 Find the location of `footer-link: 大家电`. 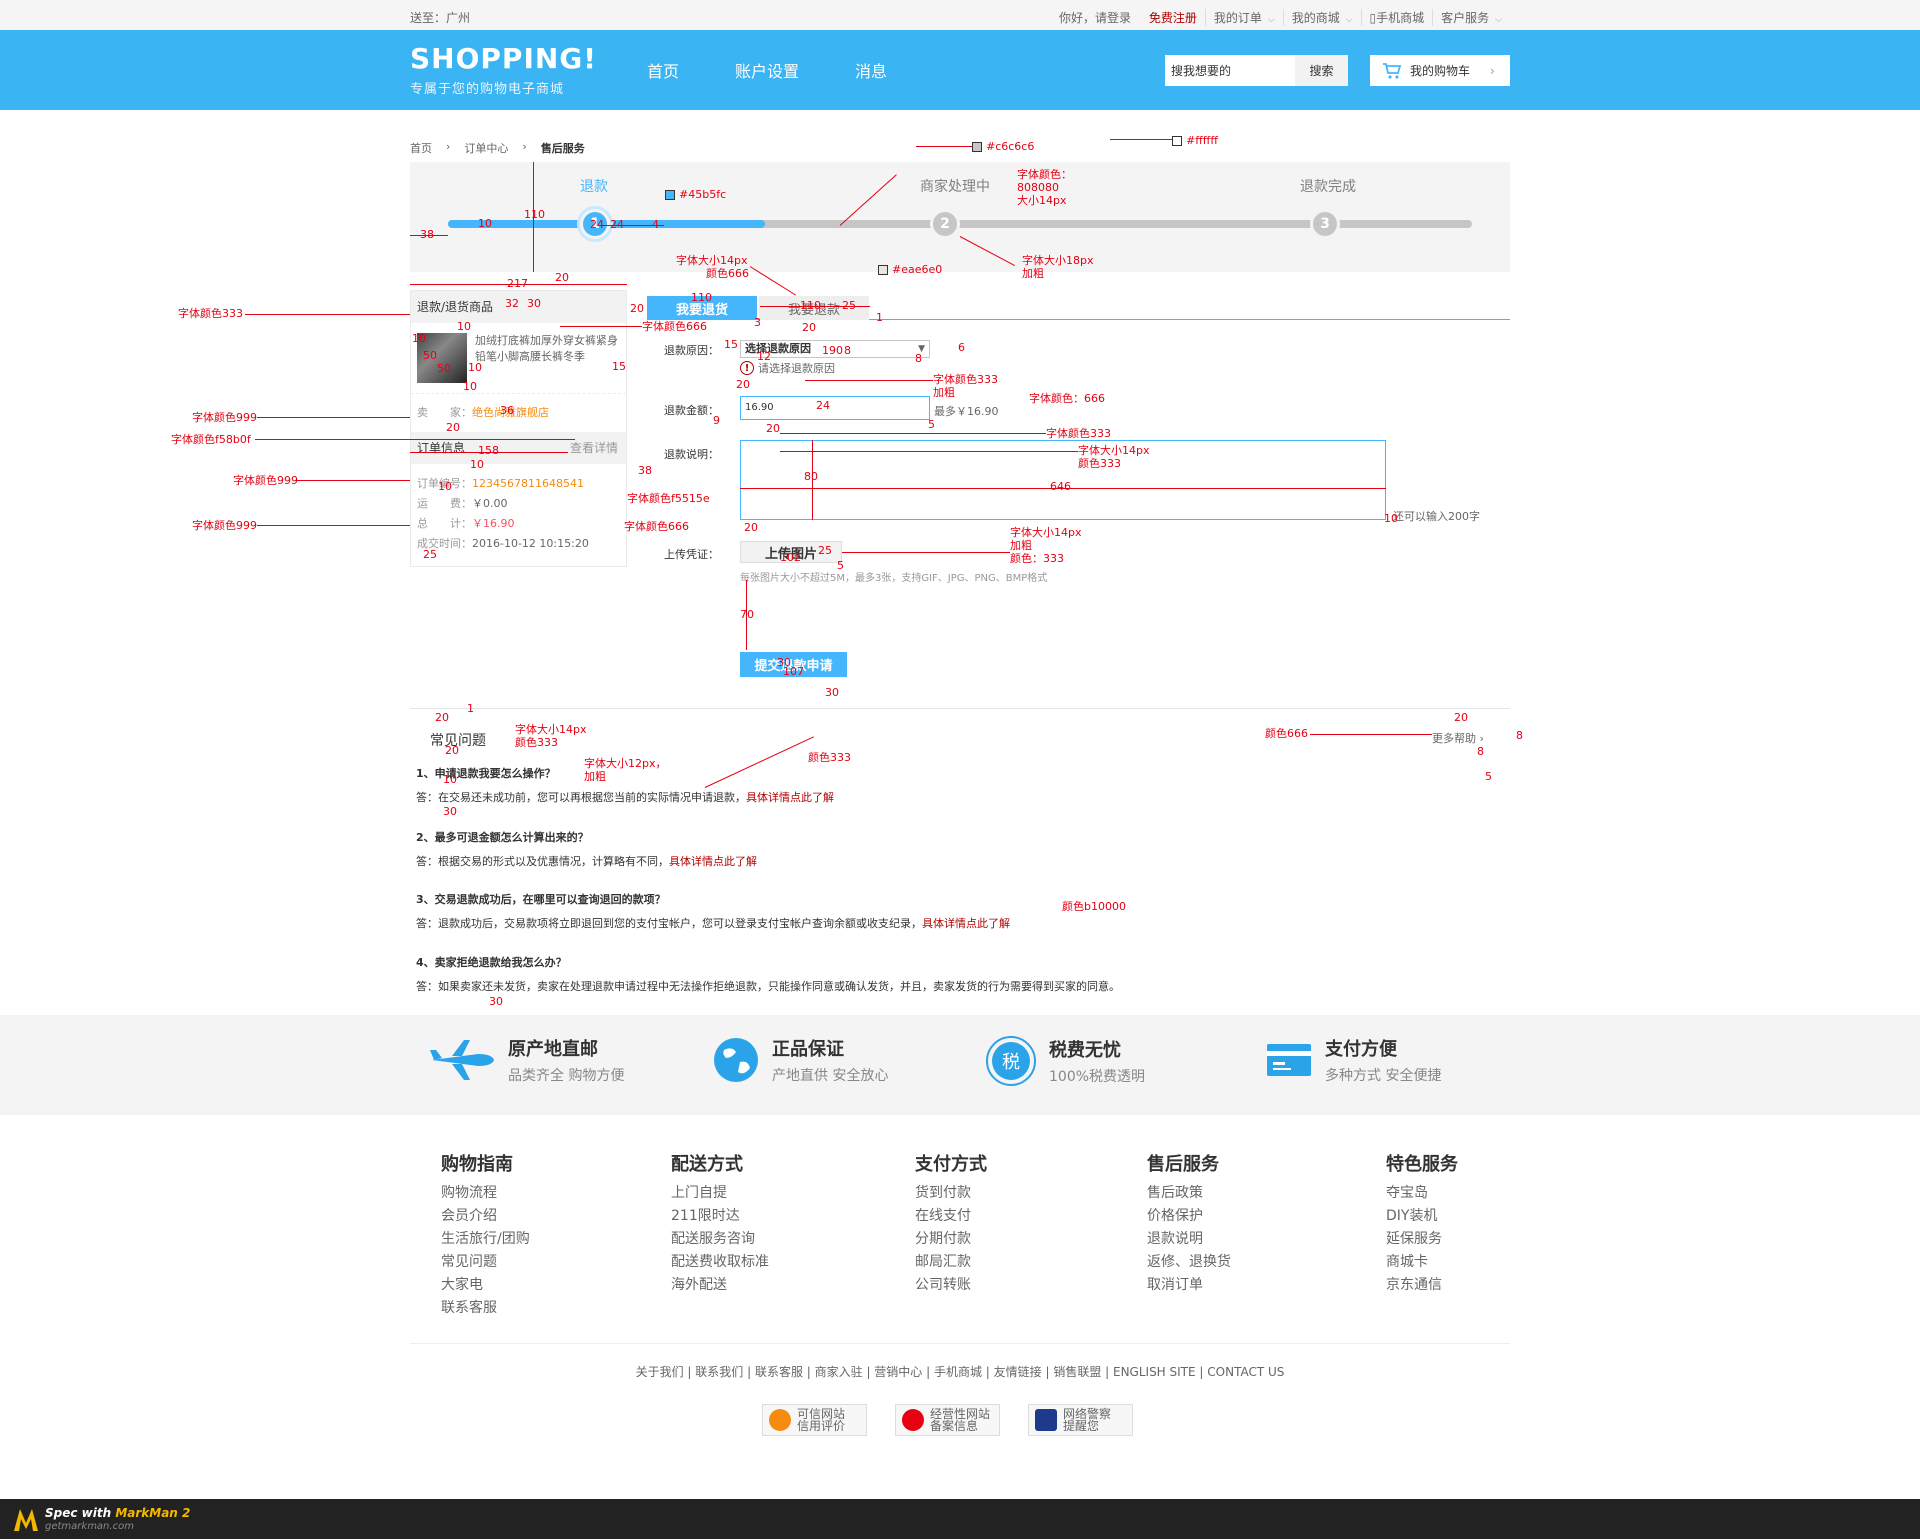

footer-link: 大家电 is located at coordinates (485, 1285).